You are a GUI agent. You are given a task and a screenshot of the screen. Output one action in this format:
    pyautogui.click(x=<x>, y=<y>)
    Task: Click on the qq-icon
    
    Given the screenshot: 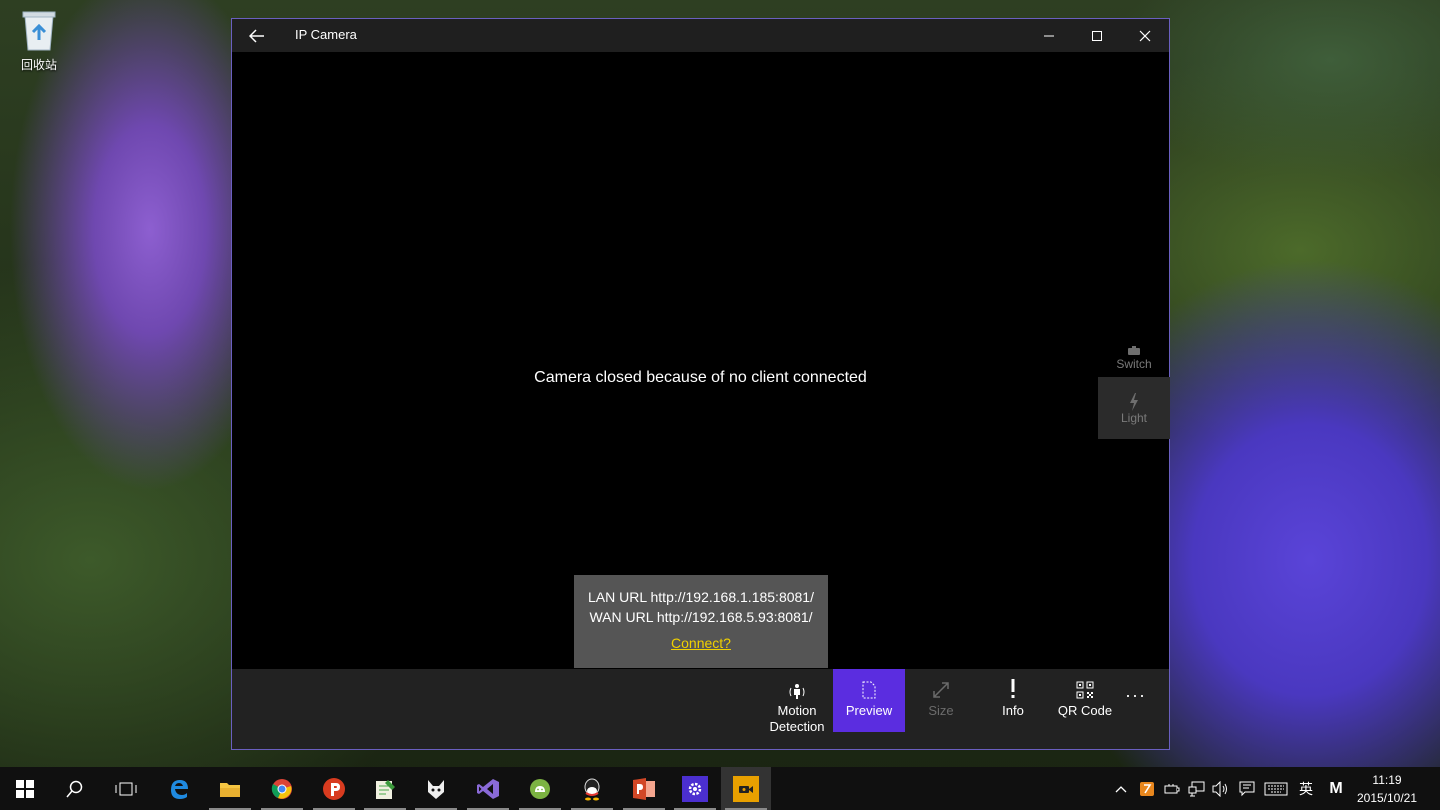 What is the action you would take?
    pyautogui.click(x=592, y=789)
    